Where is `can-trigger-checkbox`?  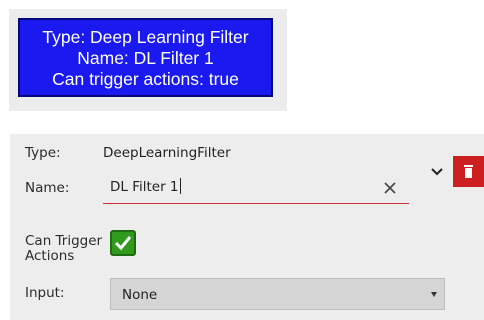
can-trigger-checkbox is located at coordinates (123, 243).